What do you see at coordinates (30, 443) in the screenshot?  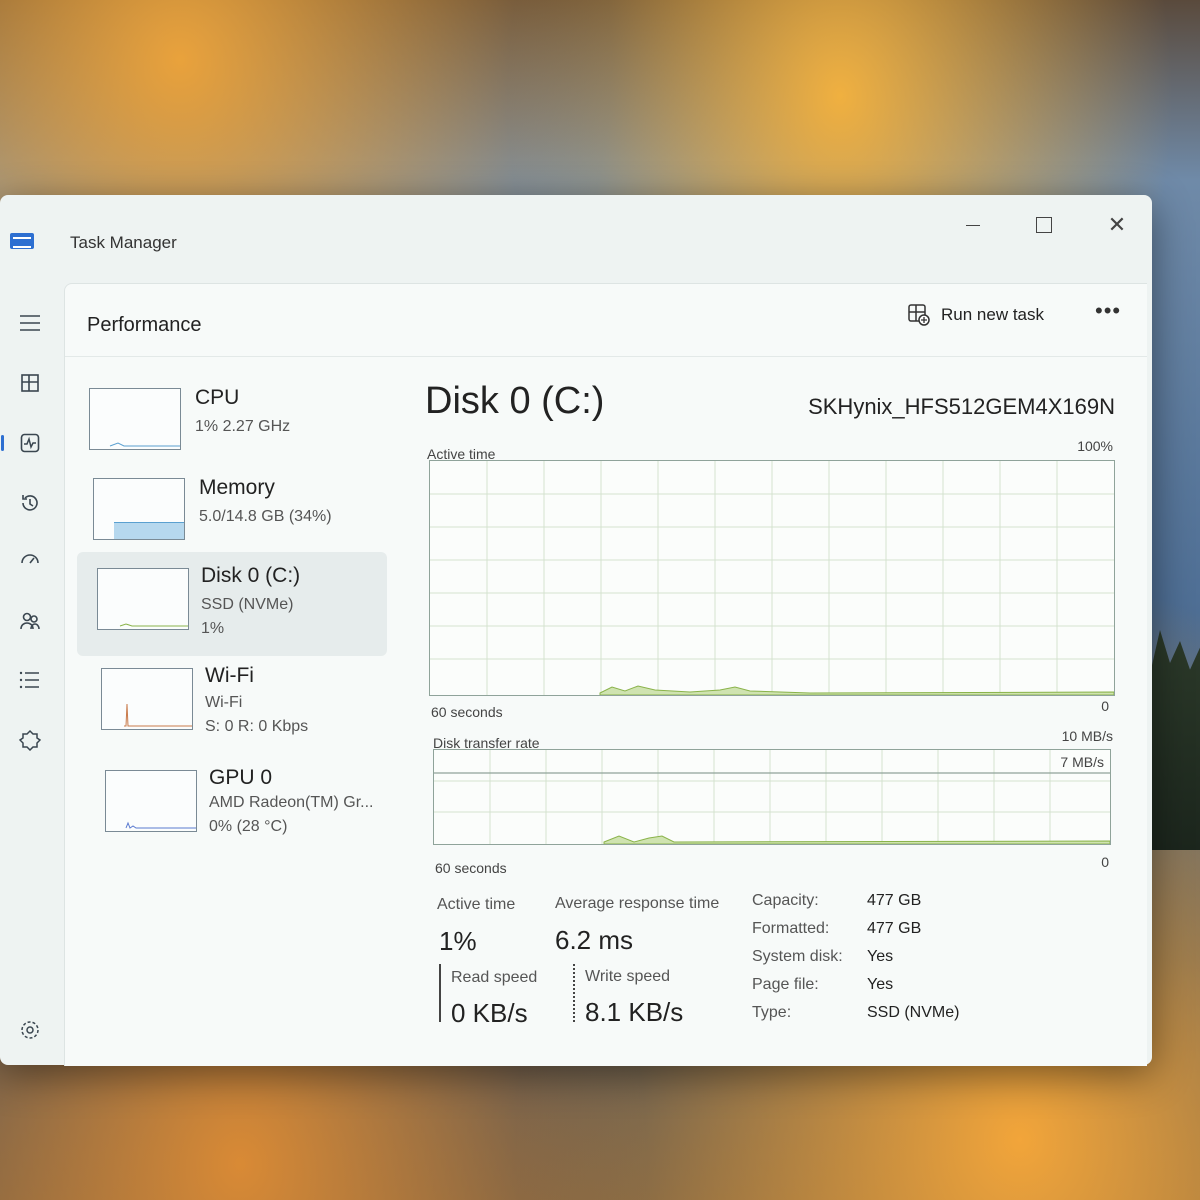 I see `performance-icon` at bounding box center [30, 443].